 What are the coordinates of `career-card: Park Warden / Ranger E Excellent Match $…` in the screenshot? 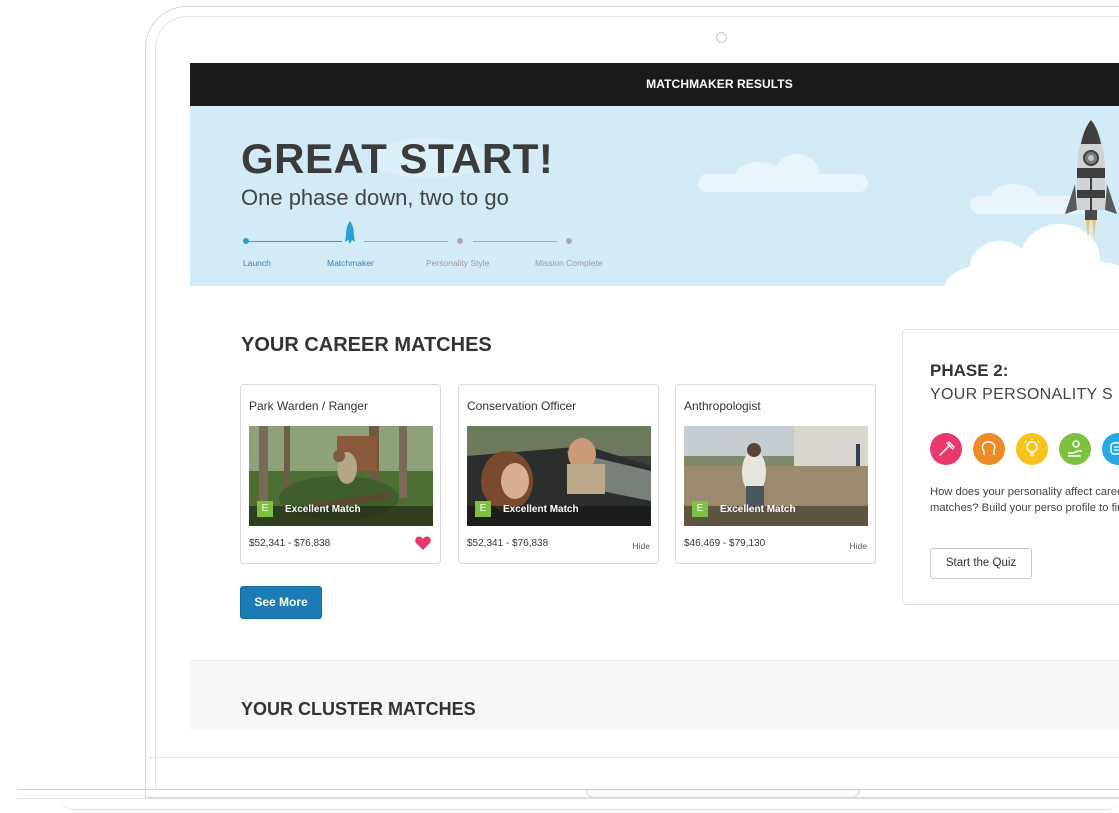 It's located at (340, 474).